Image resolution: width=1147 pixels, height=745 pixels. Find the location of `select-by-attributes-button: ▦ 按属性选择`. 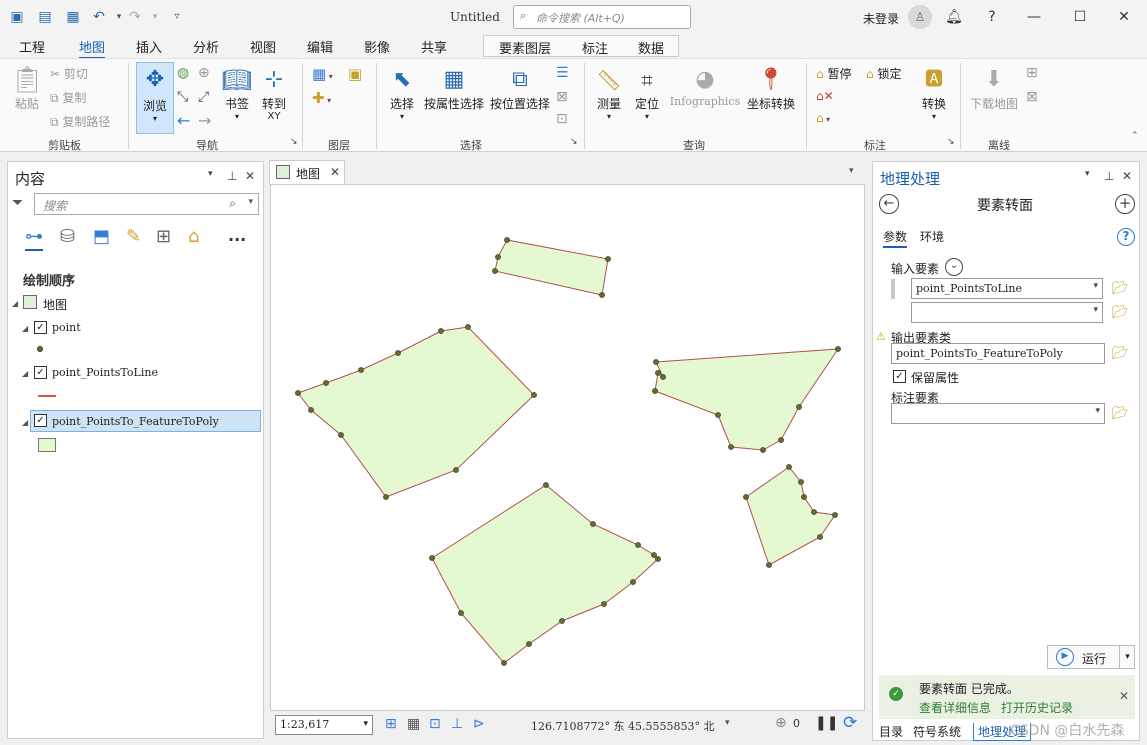

select-by-attributes-button: ▦ 按属性选择 is located at coordinates (454, 88).